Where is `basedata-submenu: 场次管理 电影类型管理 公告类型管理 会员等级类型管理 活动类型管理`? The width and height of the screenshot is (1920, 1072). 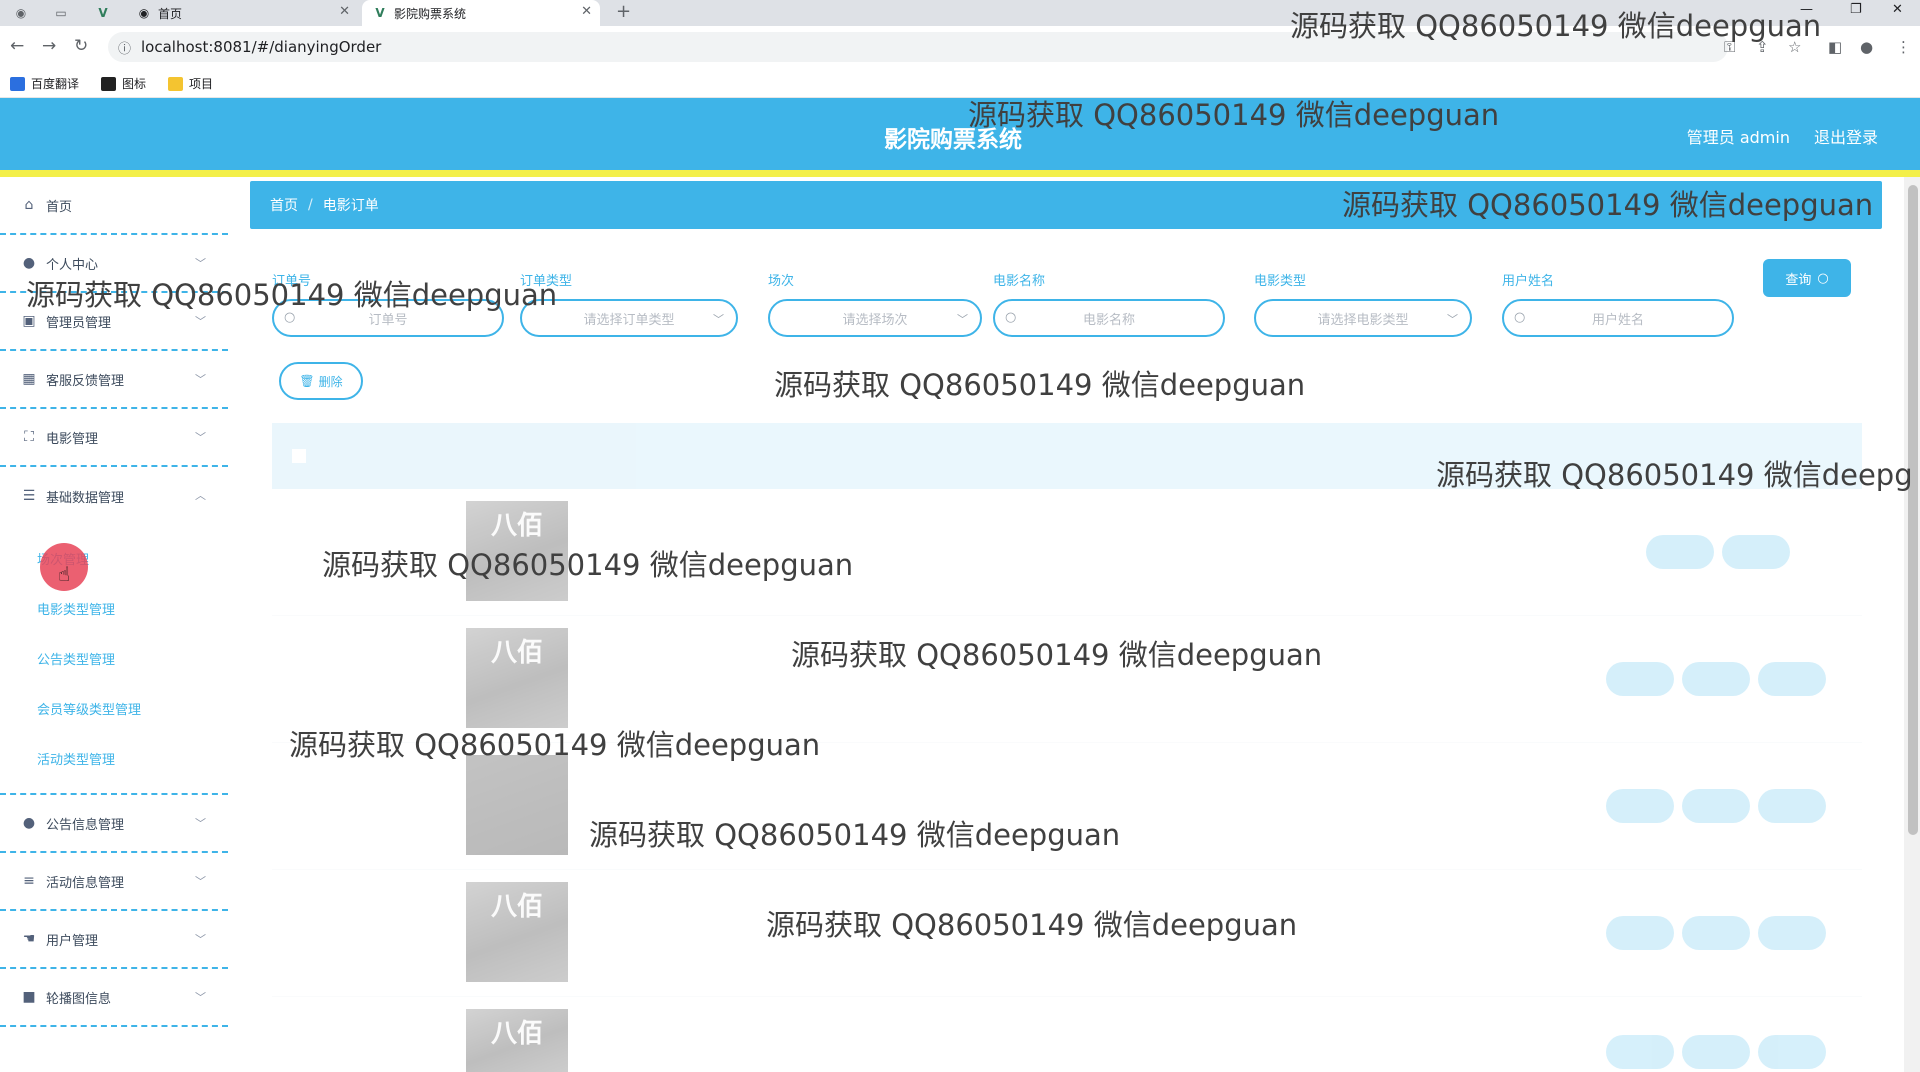
basedata-submenu: 场次管理 电影类型管理 公告类型管理 会员等级类型管理 活动类型管理 is located at coordinates (114, 660).